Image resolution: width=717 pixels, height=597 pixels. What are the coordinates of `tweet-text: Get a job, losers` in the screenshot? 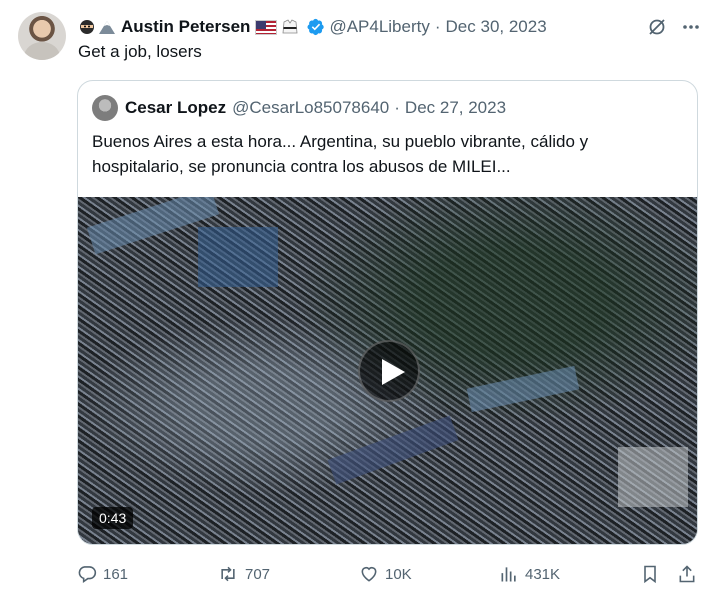 It's located at (140, 51).